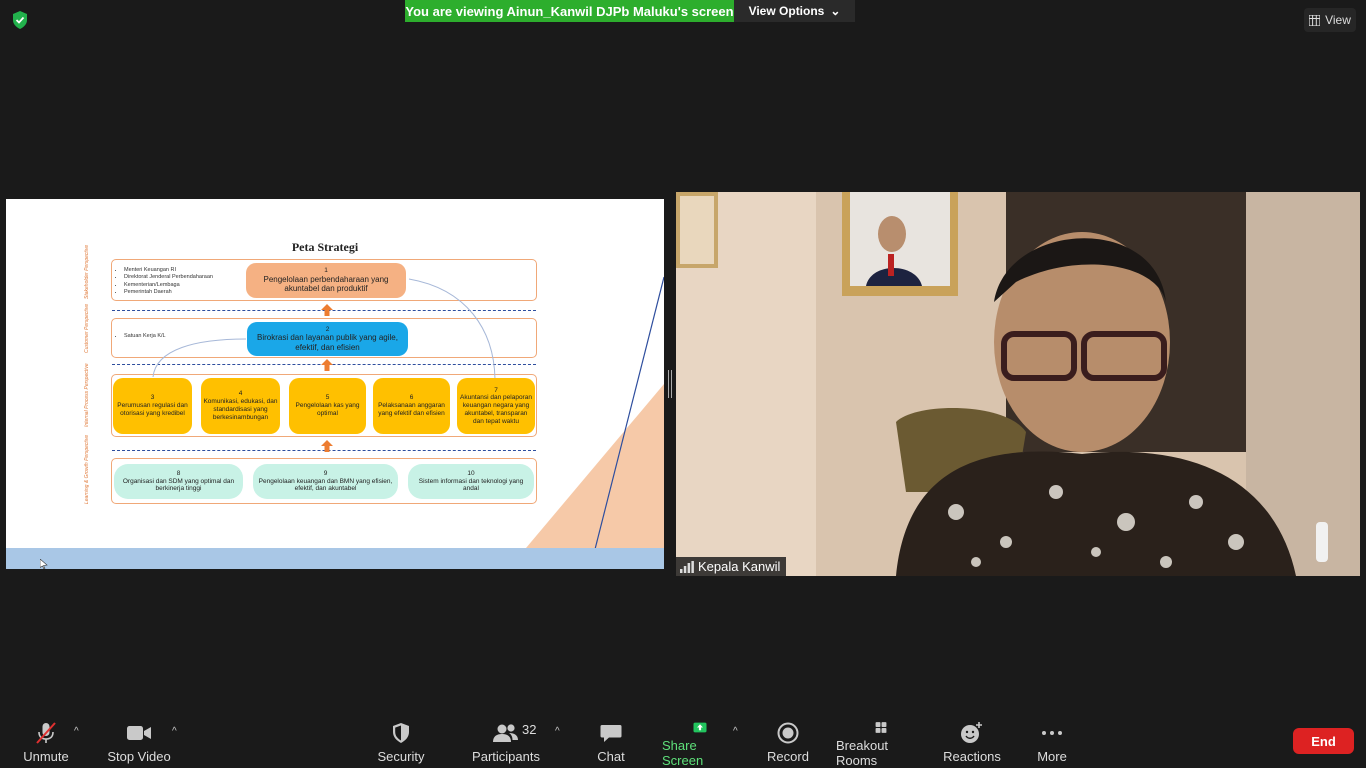 The image size is (1366, 768). What do you see at coordinates (788, 756) in the screenshot?
I see `record-label: Record` at bounding box center [788, 756].